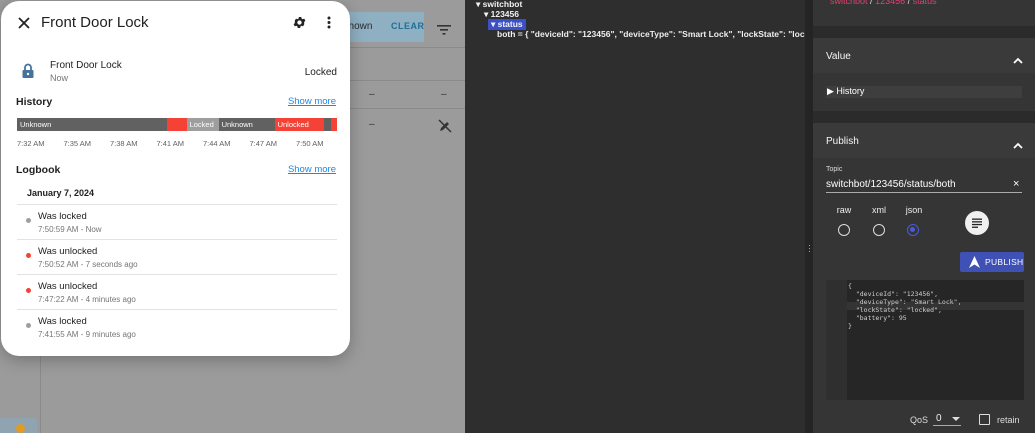 This screenshot has width=1035, height=433. I want to click on timeline-tick-label: 7:47 AM, so click(263, 143).